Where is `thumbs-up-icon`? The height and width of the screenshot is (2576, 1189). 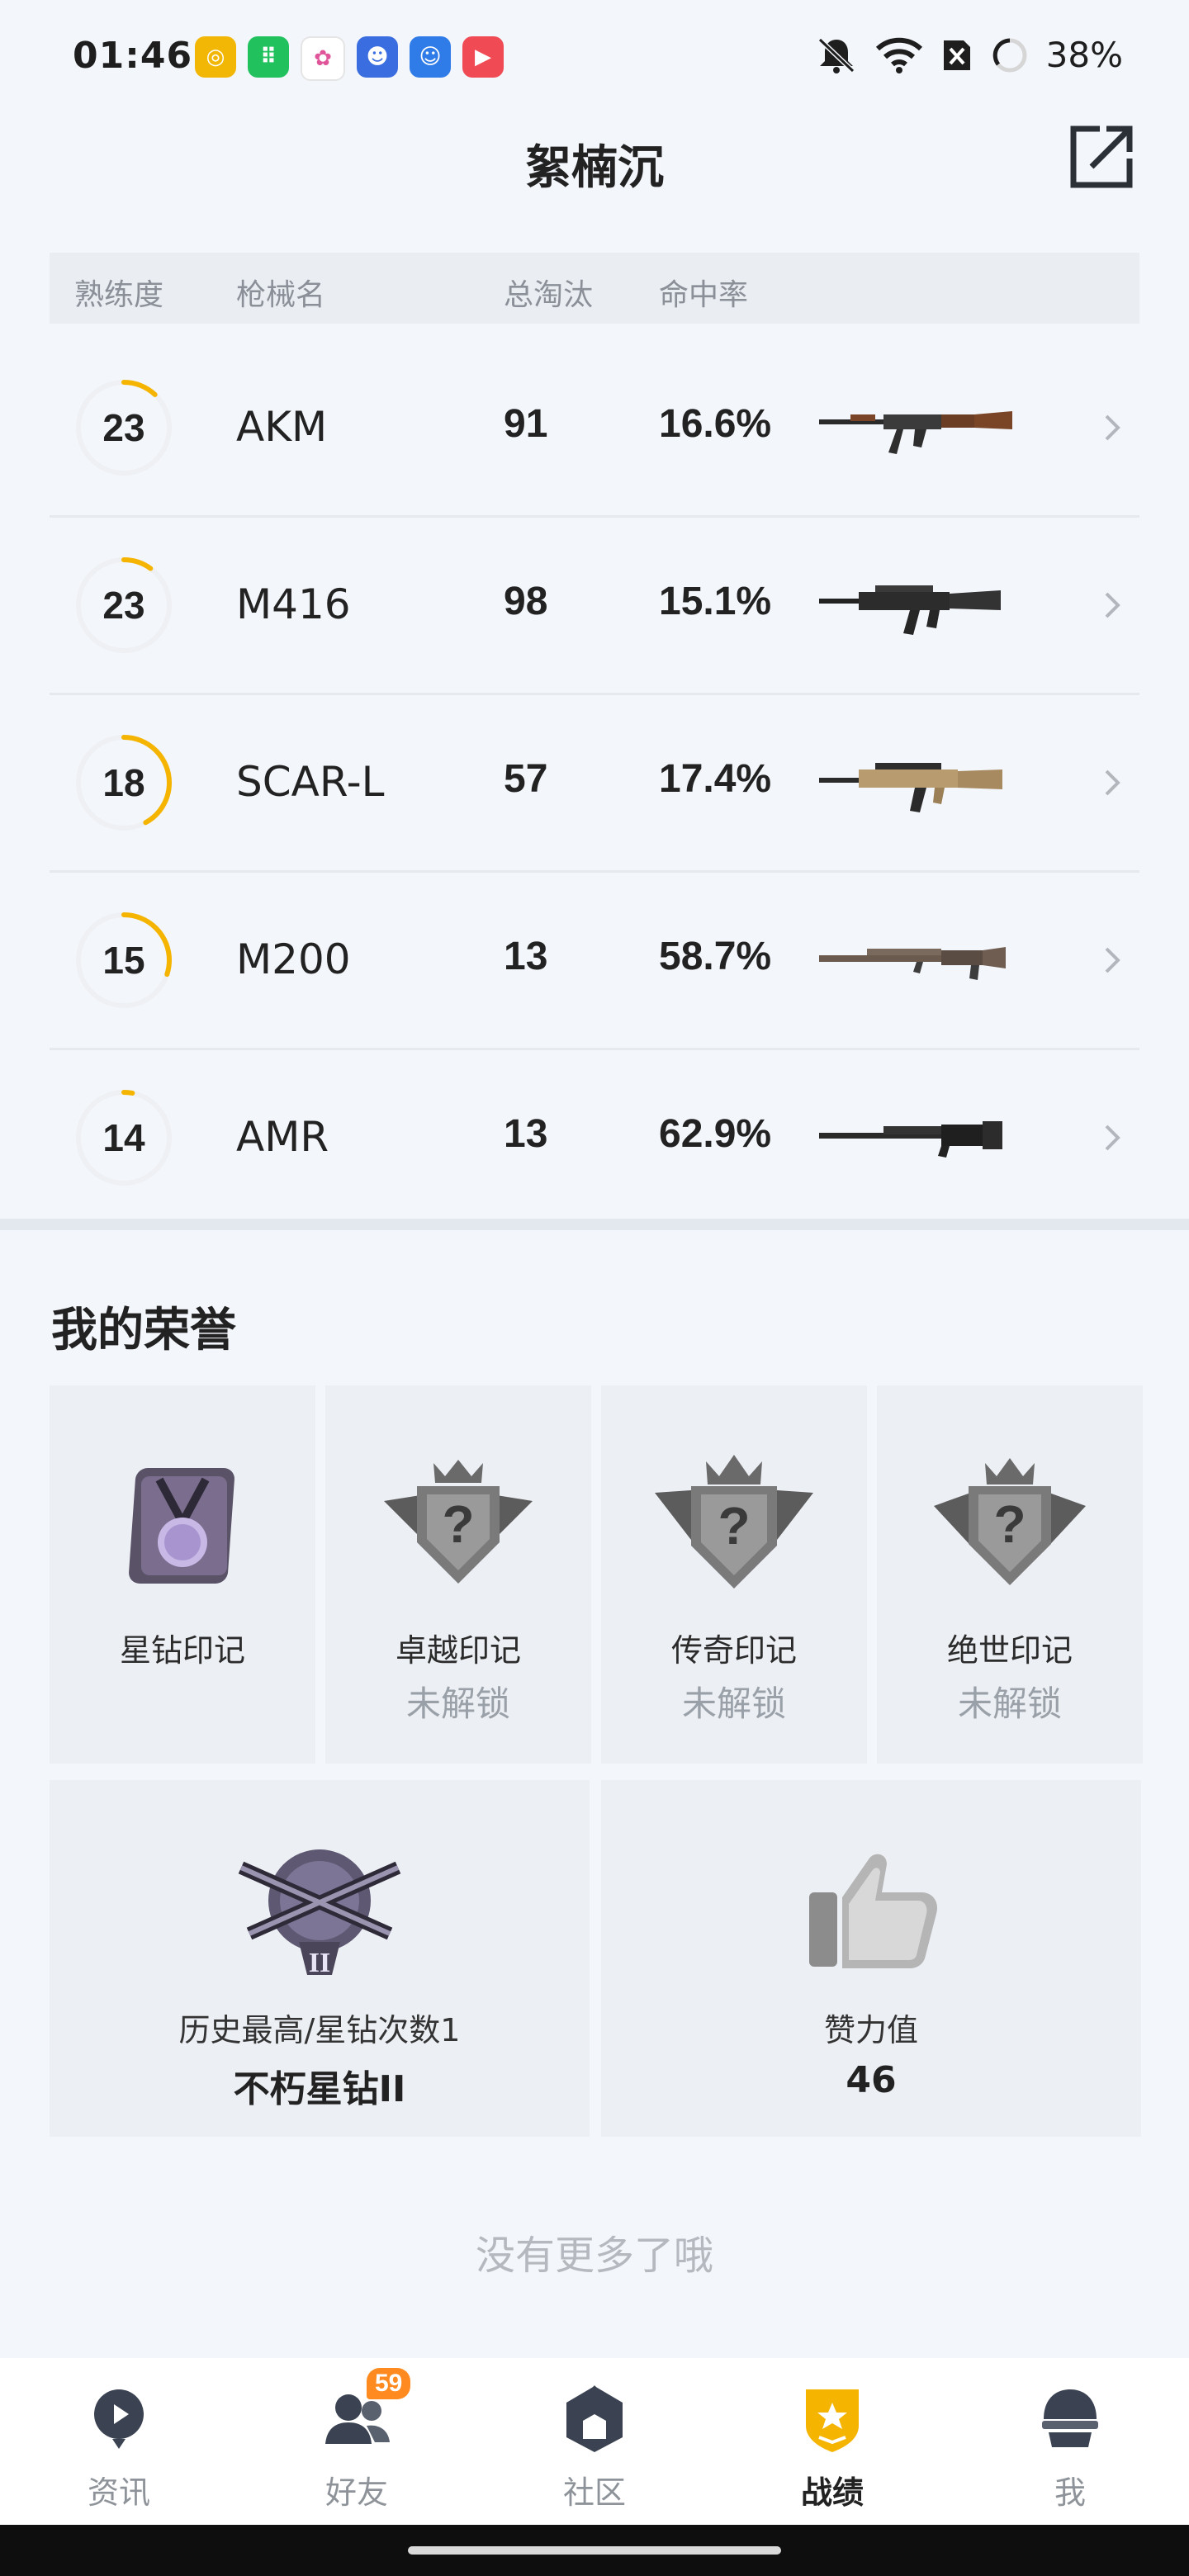
thumbs-up-icon is located at coordinates (873, 1911).